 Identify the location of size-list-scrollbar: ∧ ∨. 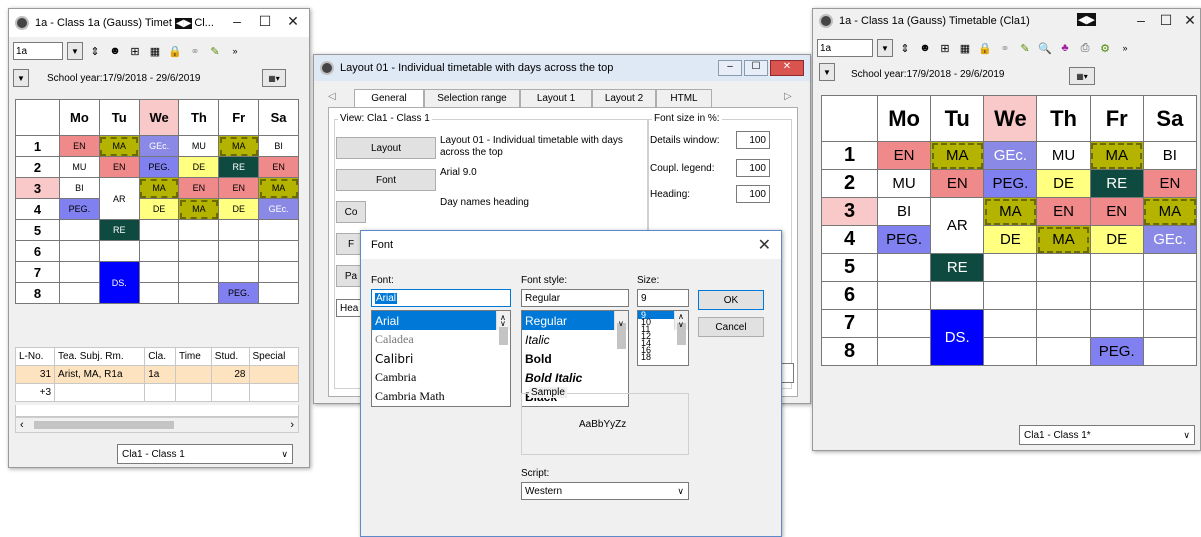
(681, 328).